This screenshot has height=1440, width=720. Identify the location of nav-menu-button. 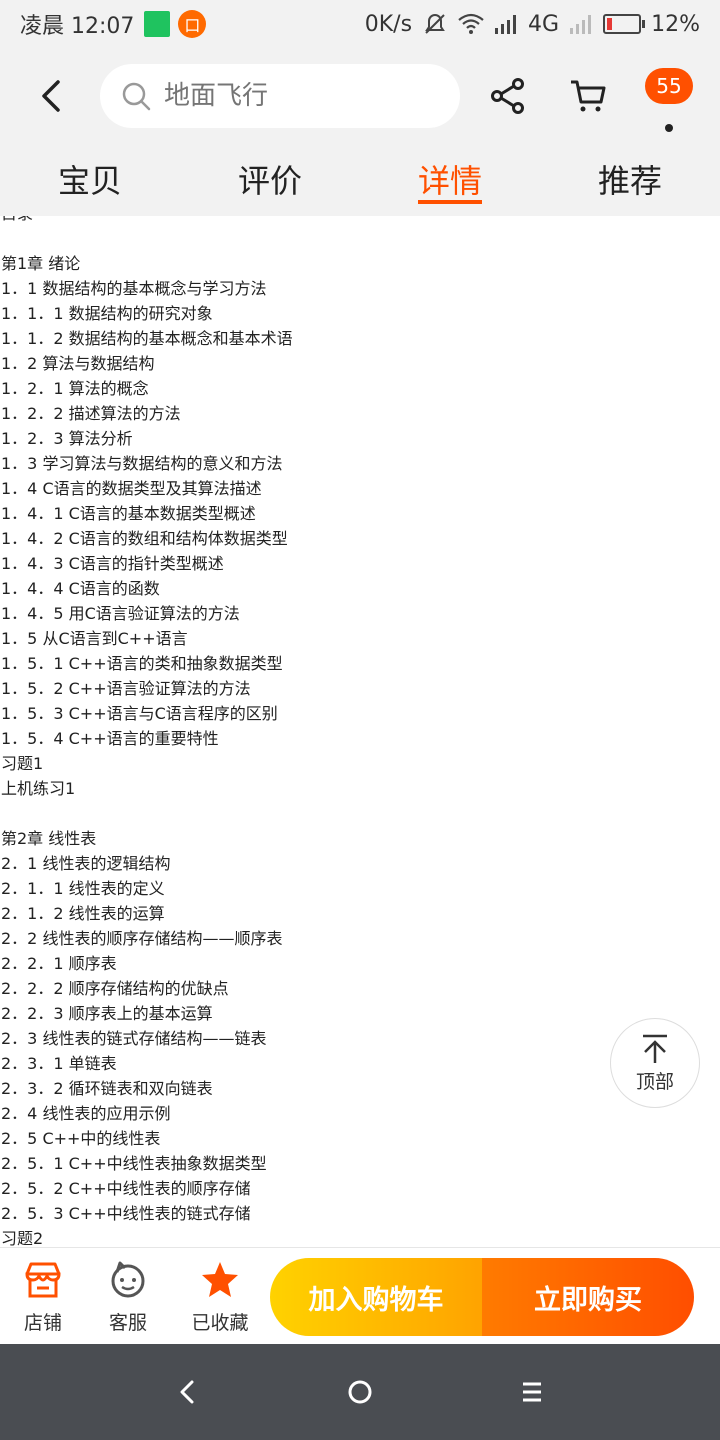
(532, 1394).